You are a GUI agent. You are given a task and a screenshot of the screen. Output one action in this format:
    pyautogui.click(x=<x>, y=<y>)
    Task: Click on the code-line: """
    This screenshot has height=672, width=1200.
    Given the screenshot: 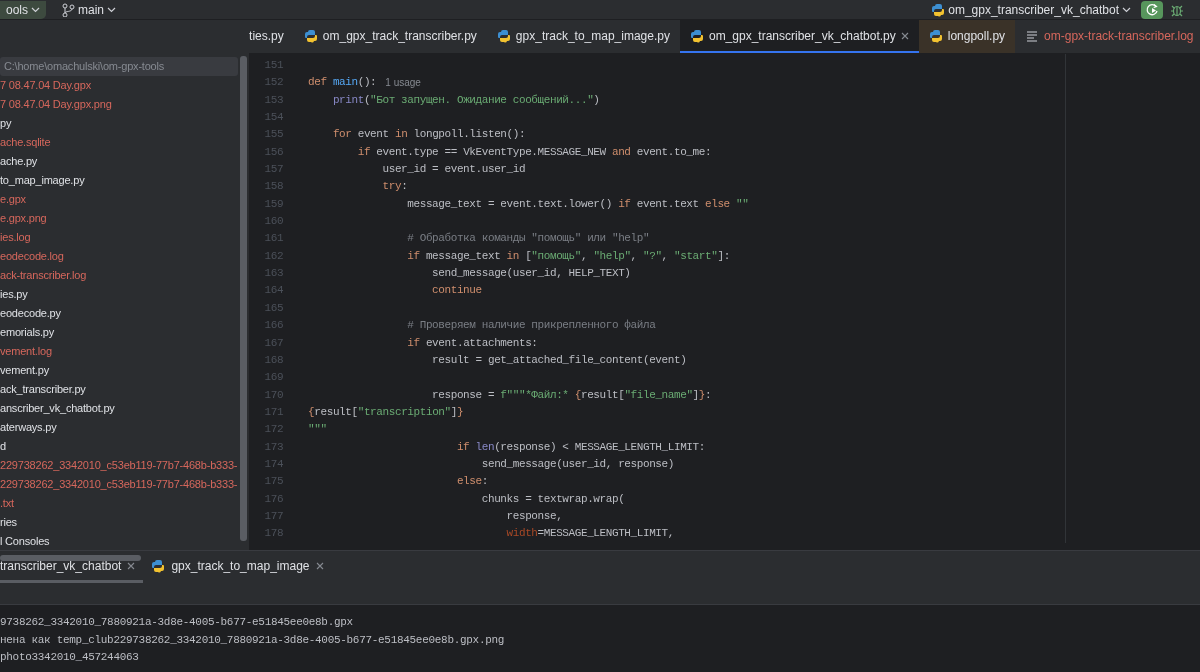 What is the action you would take?
    pyautogui.click(x=317, y=430)
    